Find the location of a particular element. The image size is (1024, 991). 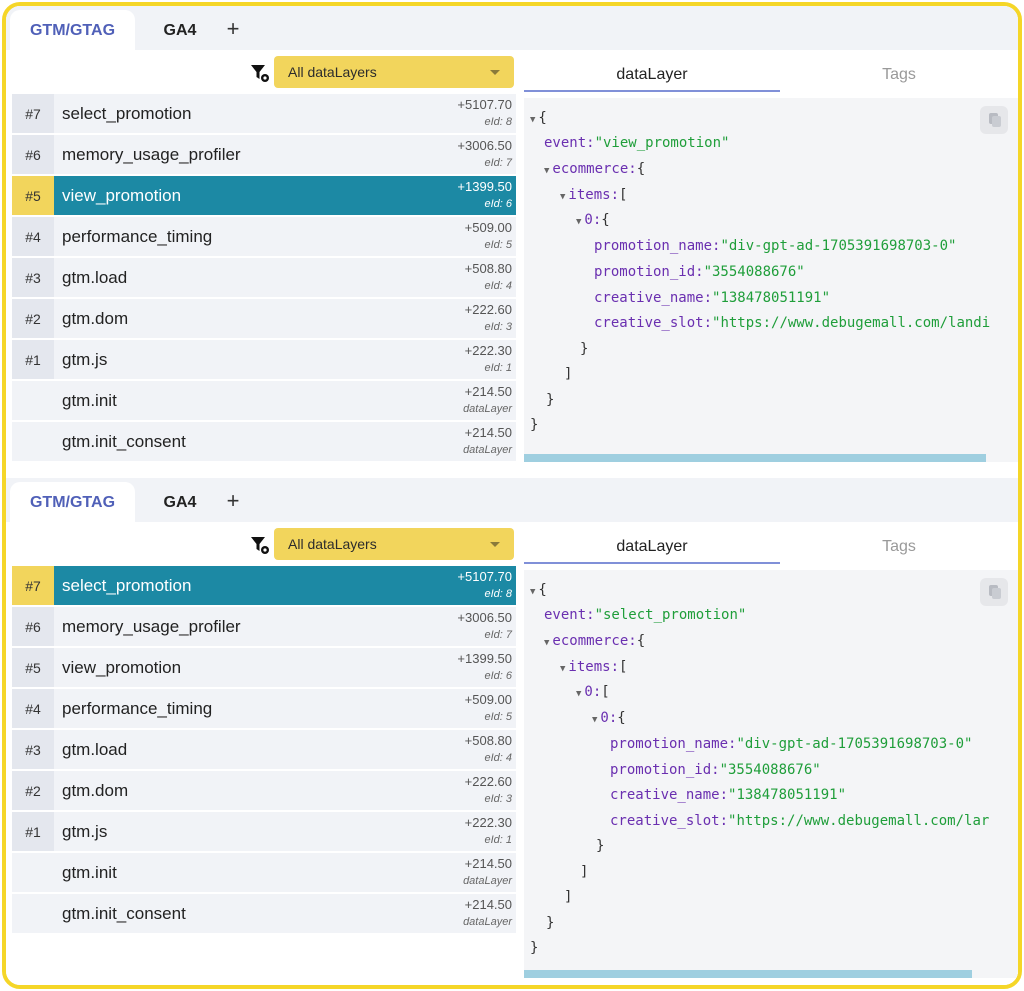

event-id: eId: 3 is located at coordinates (498, 327).